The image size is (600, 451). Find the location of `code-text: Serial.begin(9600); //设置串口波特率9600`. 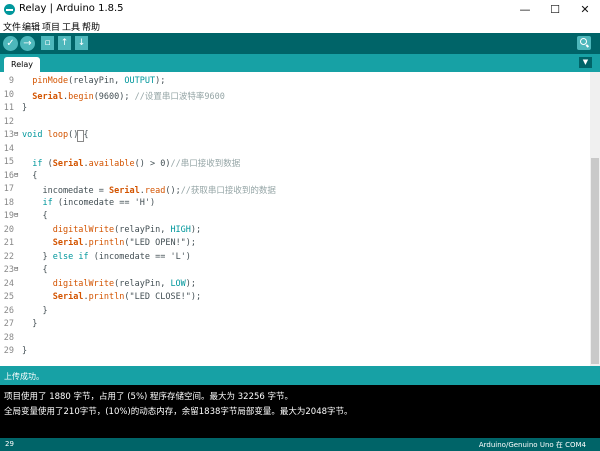

code-text: Serial.begin(9600); //设置串口波特率9600 is located at coordinates (128, 96).